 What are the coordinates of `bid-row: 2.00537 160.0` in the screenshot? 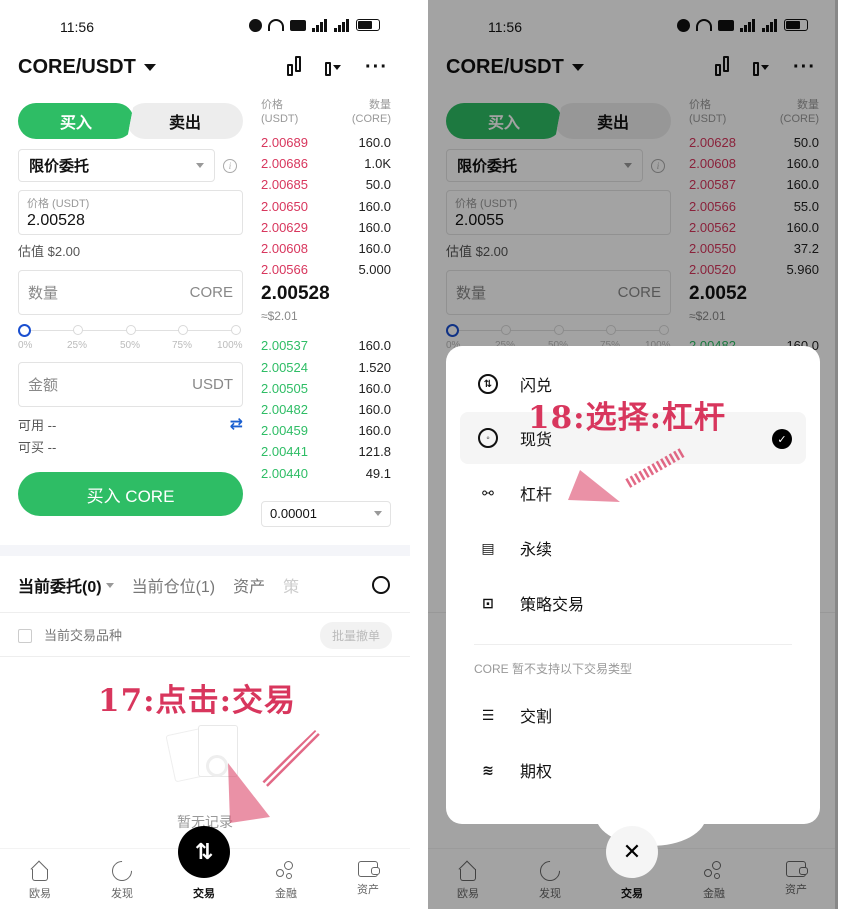 It's located at (326, 345).